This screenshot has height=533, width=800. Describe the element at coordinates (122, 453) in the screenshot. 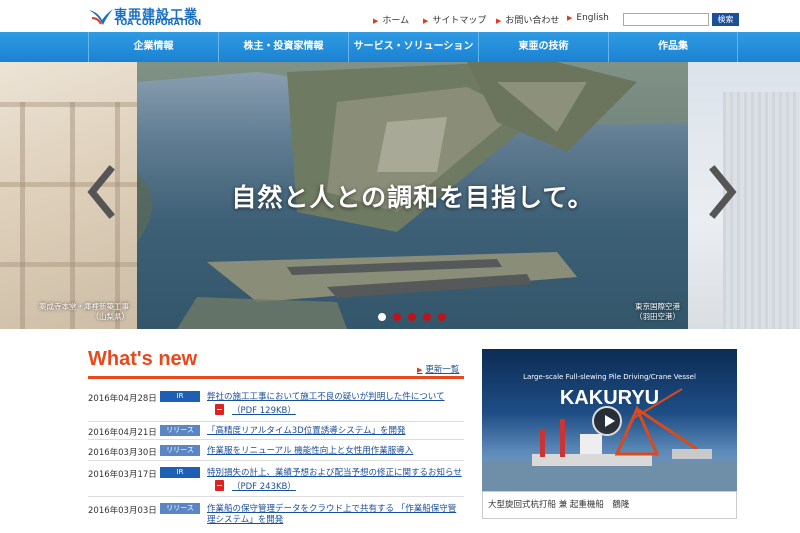

I see `news-date: 2016年03月30日` at that location.